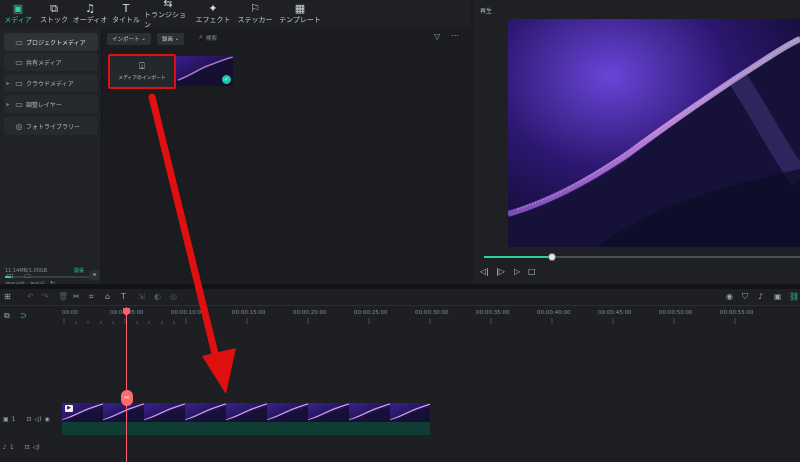 The image size is (800, 462). I want to click on redo-icon: ↷, so click(45, 296).